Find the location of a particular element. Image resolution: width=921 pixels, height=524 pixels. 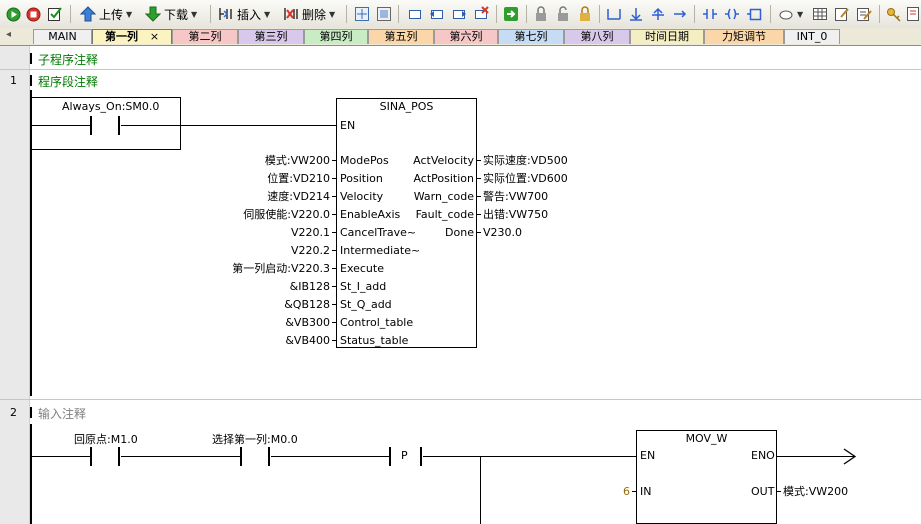

input-param: 速度:VD214 is located at coordinates (240, 196).